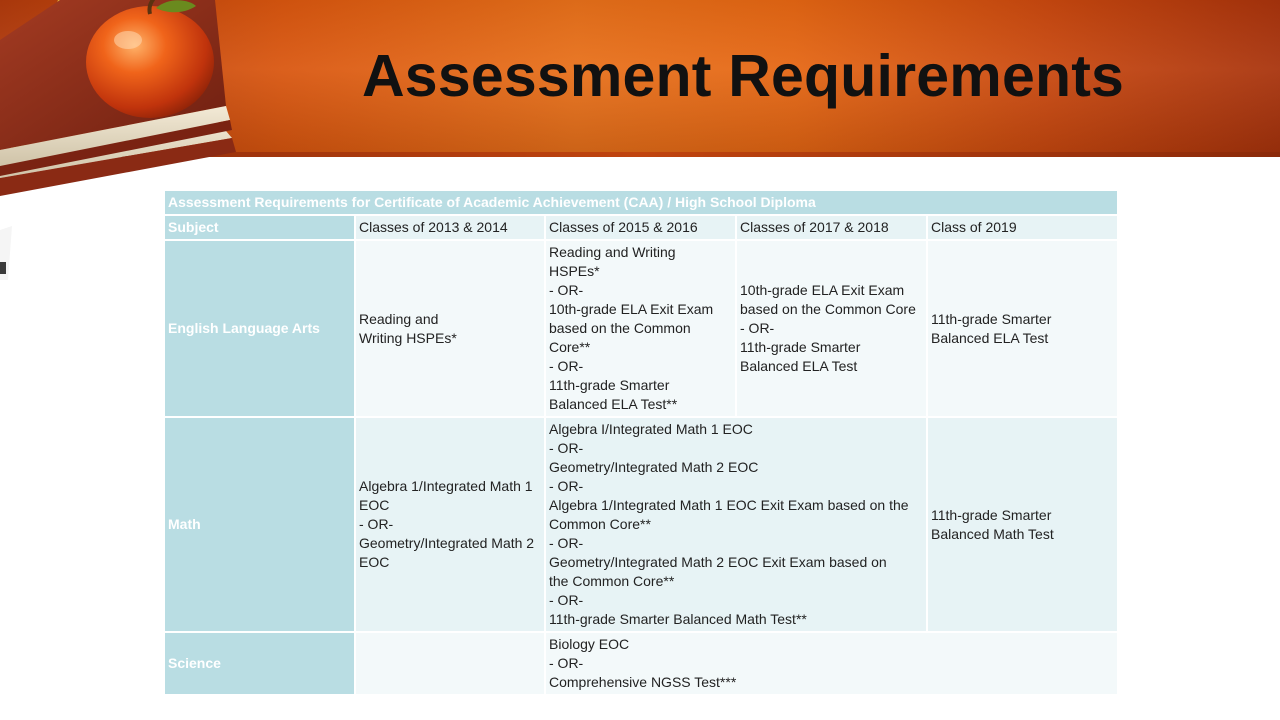  Describe the element at coordinates (992, 533) in the screenshot. I see `cell-line: Balanced Math Test` at that location.